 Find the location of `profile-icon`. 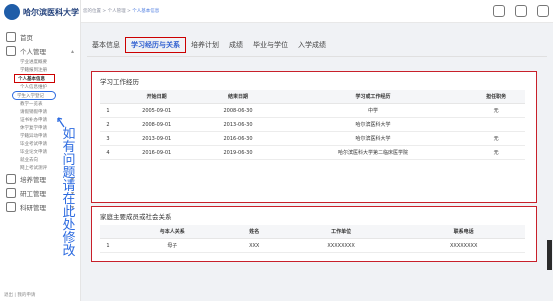

profile-icon is located at coordinates (543, 11).